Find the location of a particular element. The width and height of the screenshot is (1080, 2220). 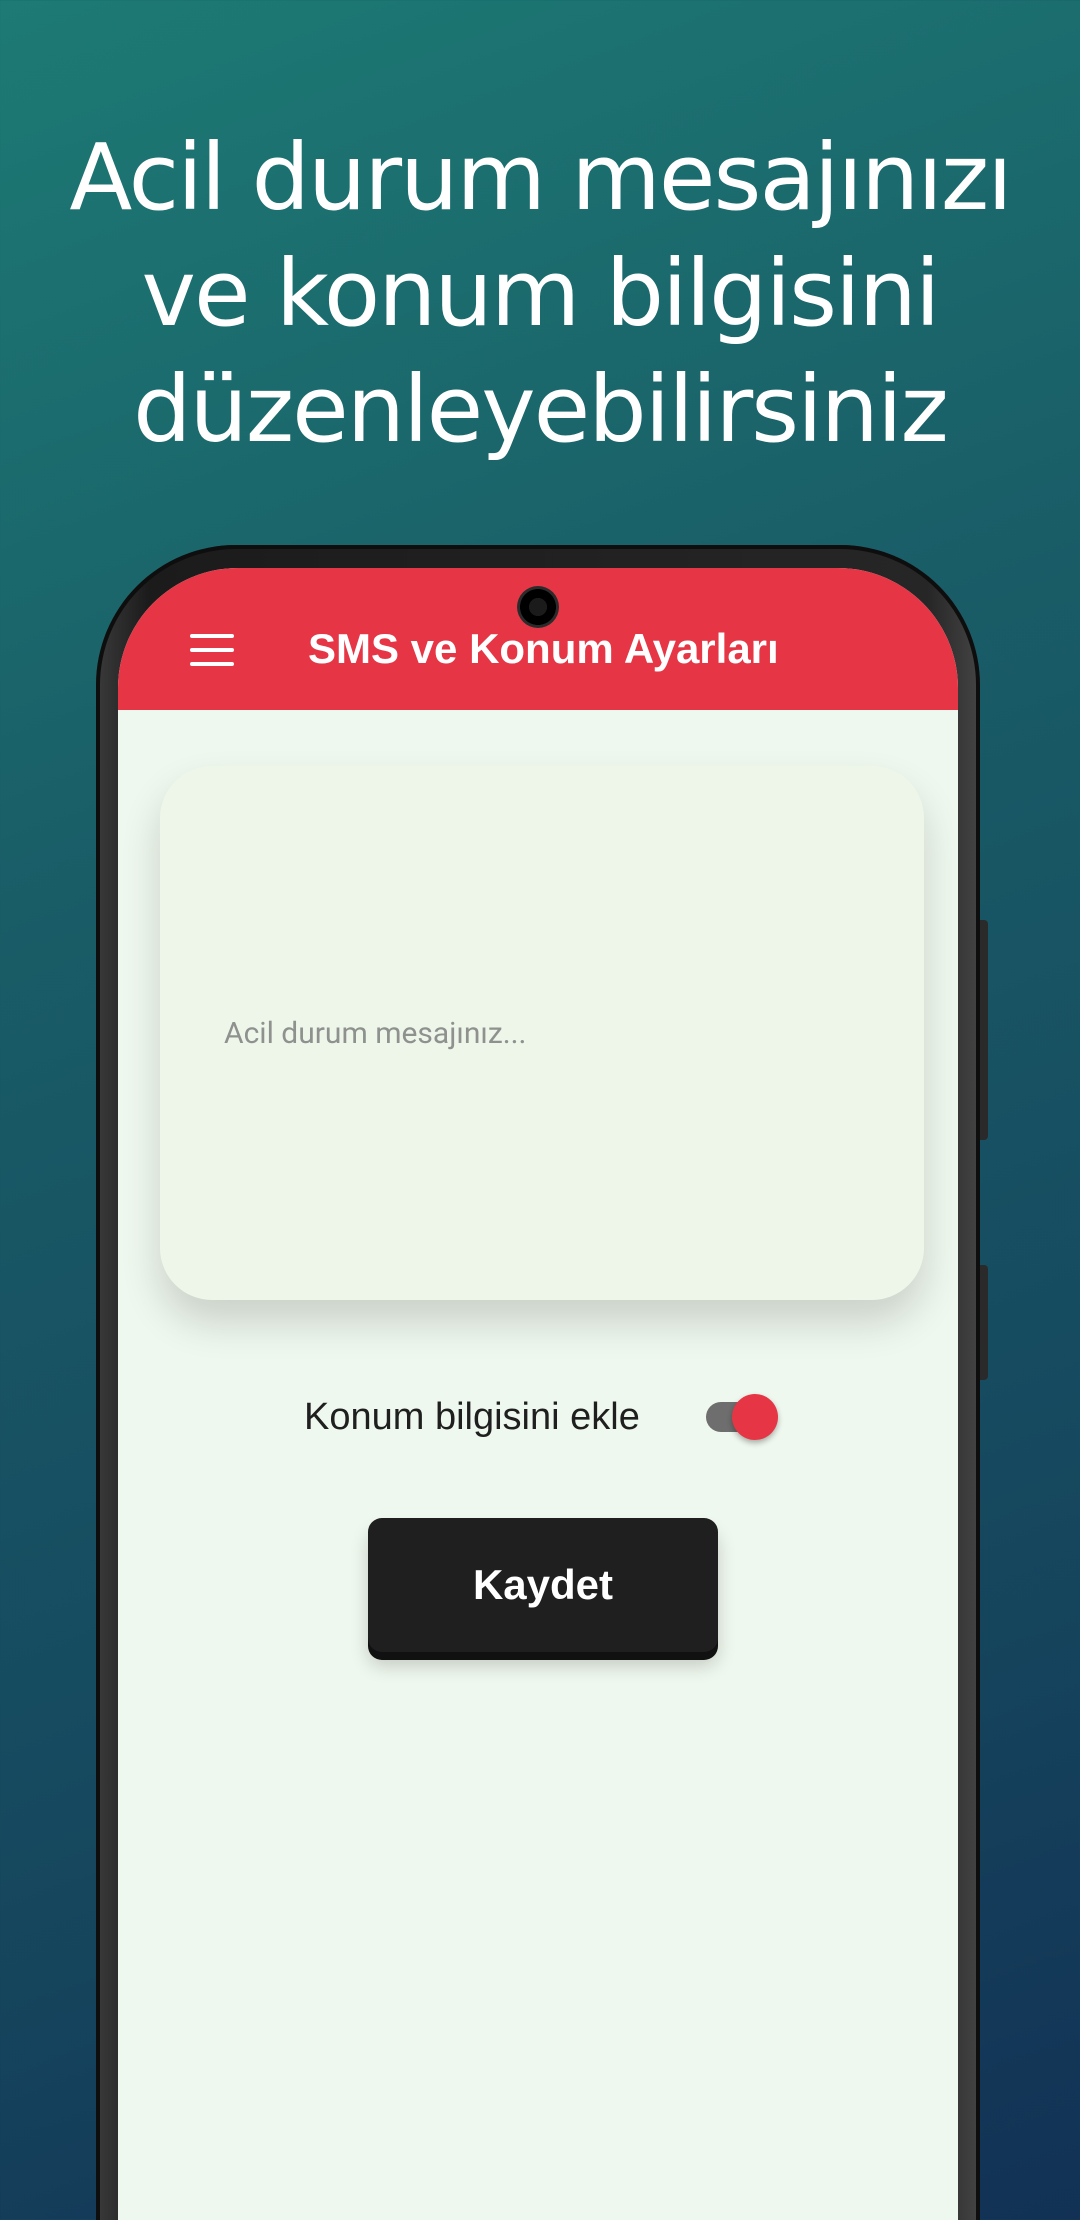

app-bar: SMS ve Konum Ayarları is located at coordinates (538, 639).